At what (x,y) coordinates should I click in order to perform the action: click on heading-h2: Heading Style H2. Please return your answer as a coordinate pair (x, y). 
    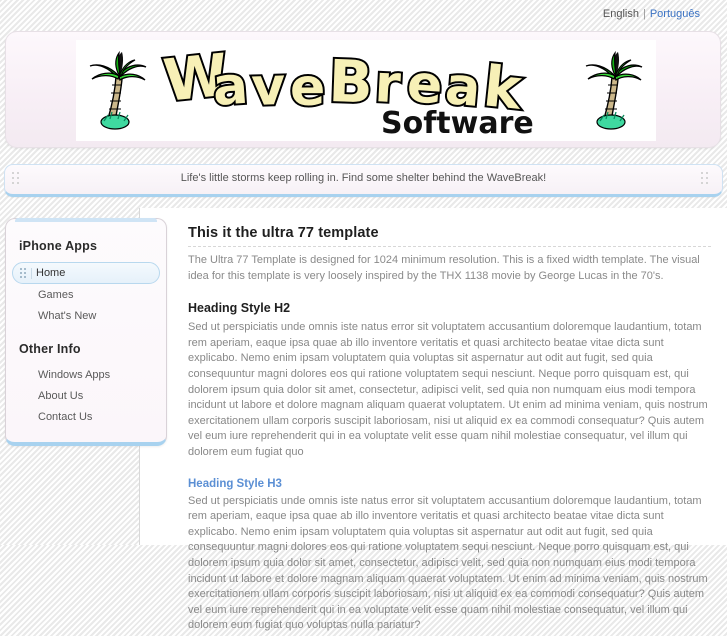
    Looking at the image, I should click on (239, 308).